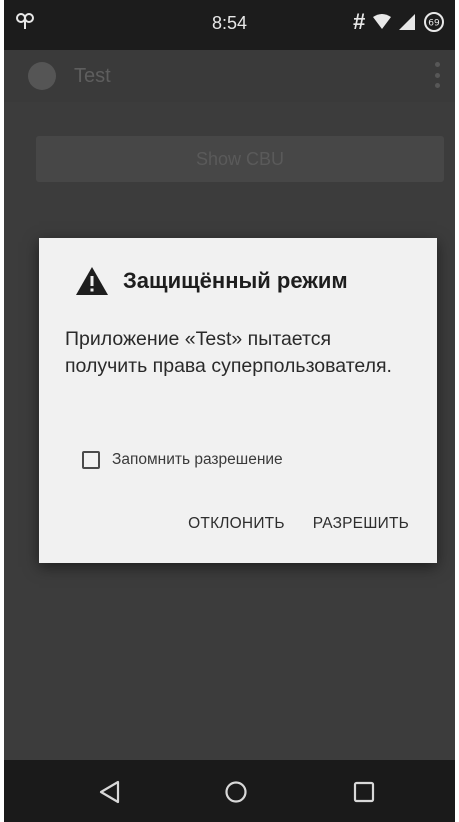 The image size is (459, 822). I want to click on cell-signal-icon, so click(407, 22).